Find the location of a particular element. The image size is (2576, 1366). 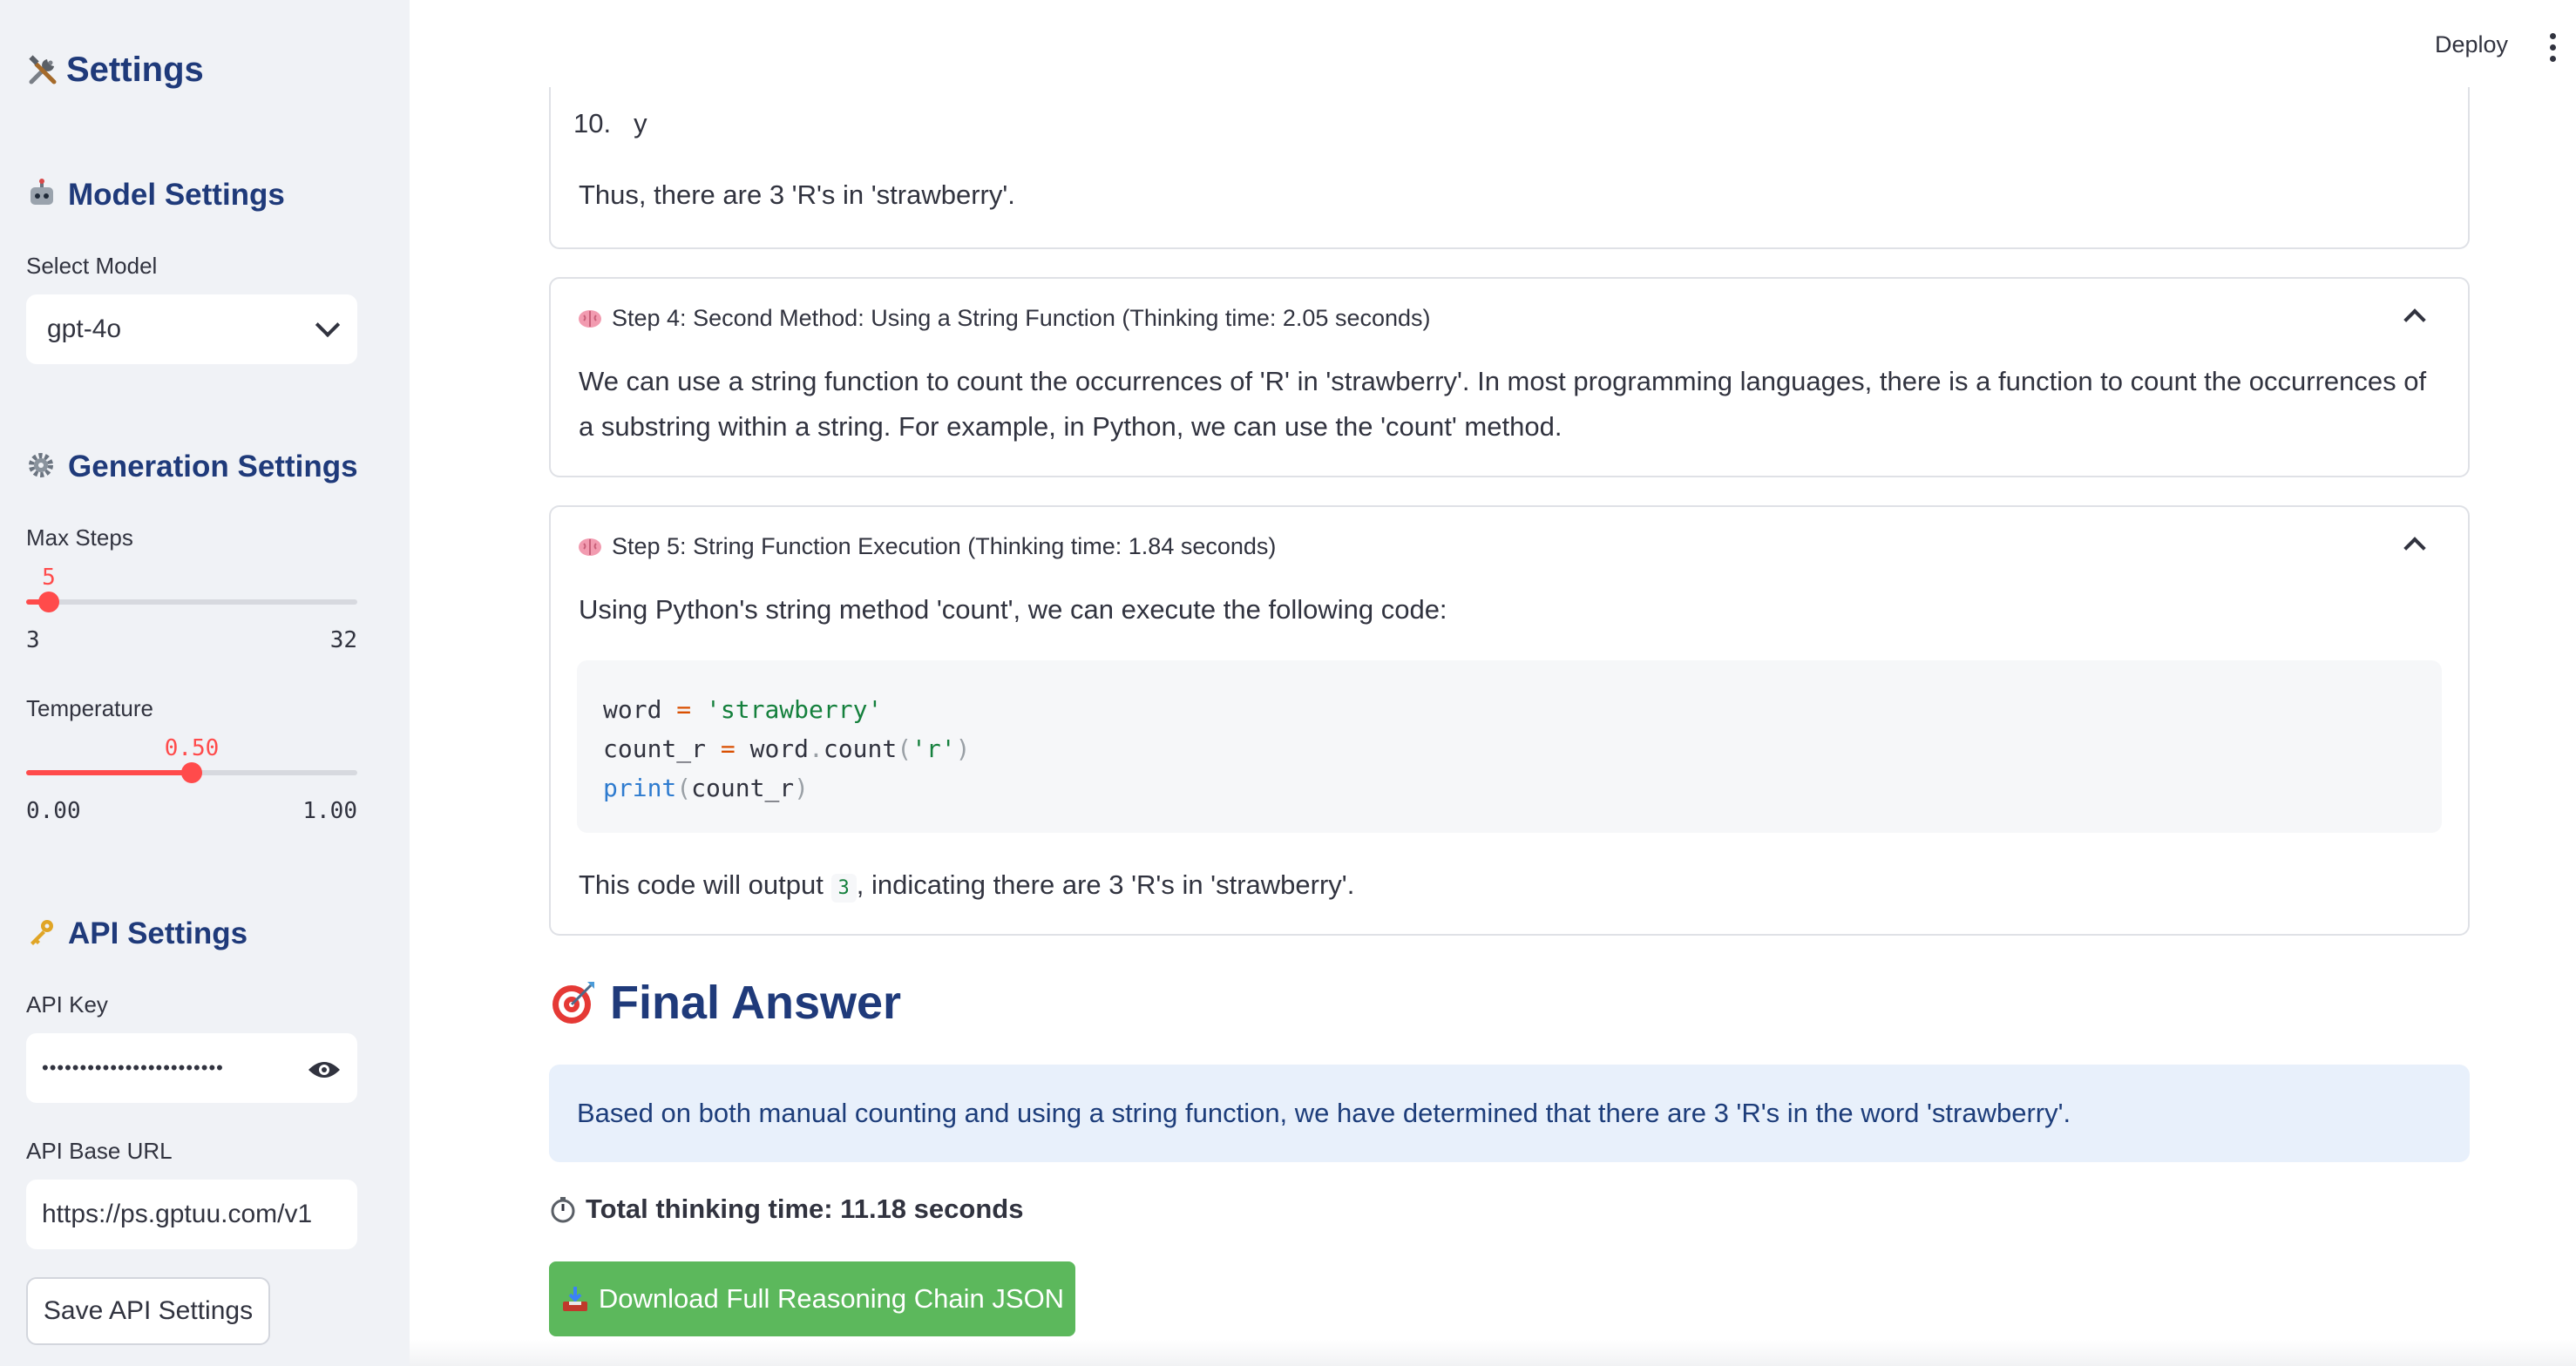

max-steps-max: 32 is located at coordinates (343, 640).